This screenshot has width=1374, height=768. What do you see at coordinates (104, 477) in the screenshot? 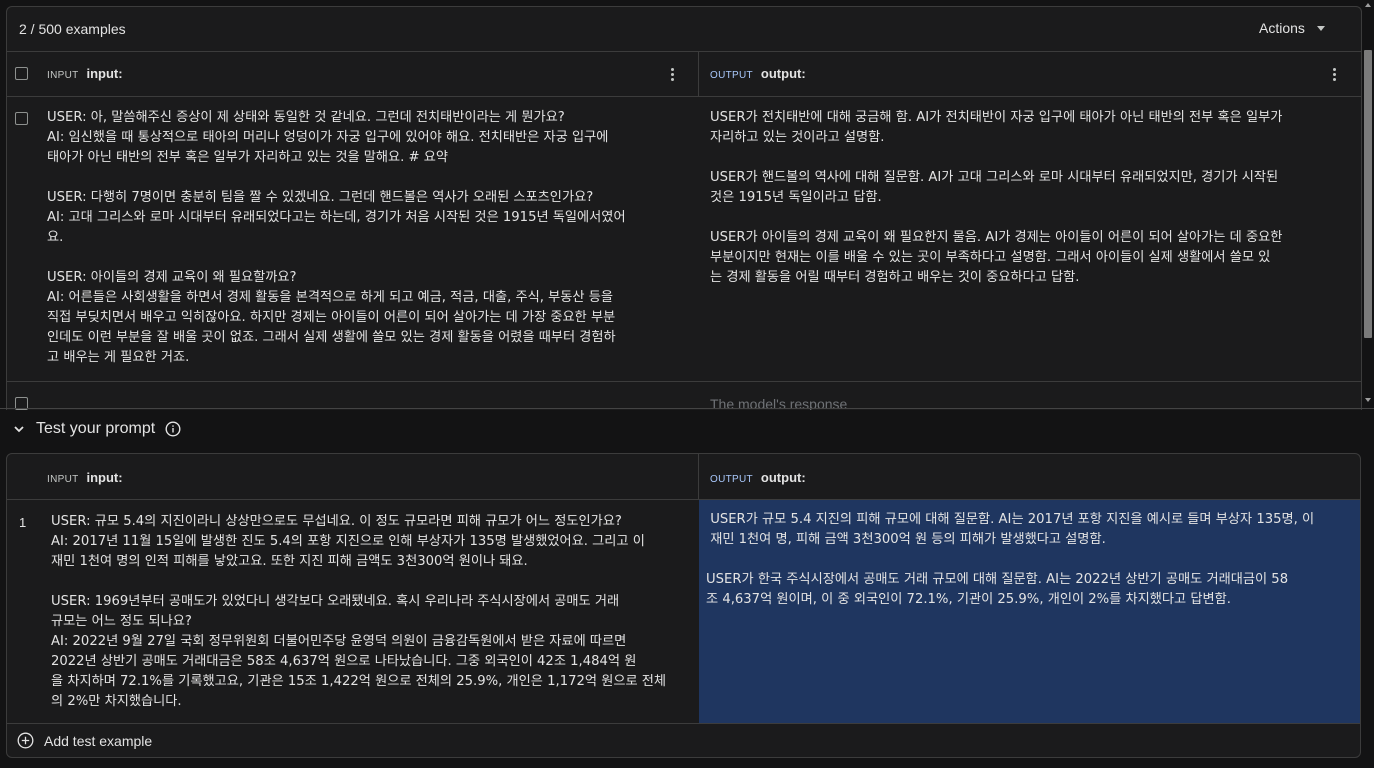
I see `test-input-column-header: input:` at bounding box center [104, 477].